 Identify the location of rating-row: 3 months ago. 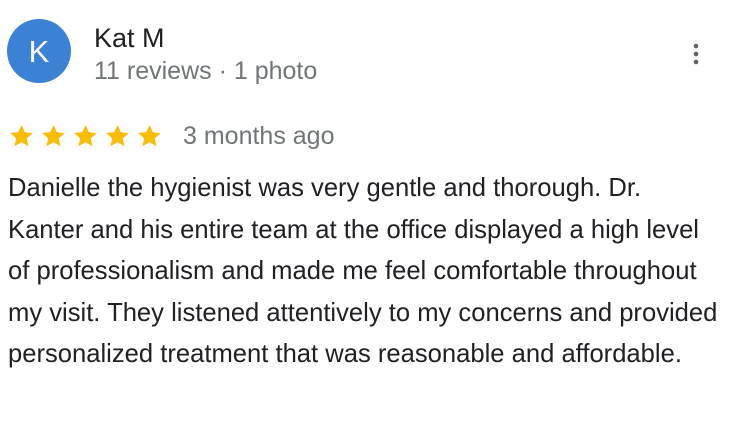
(171, 136).